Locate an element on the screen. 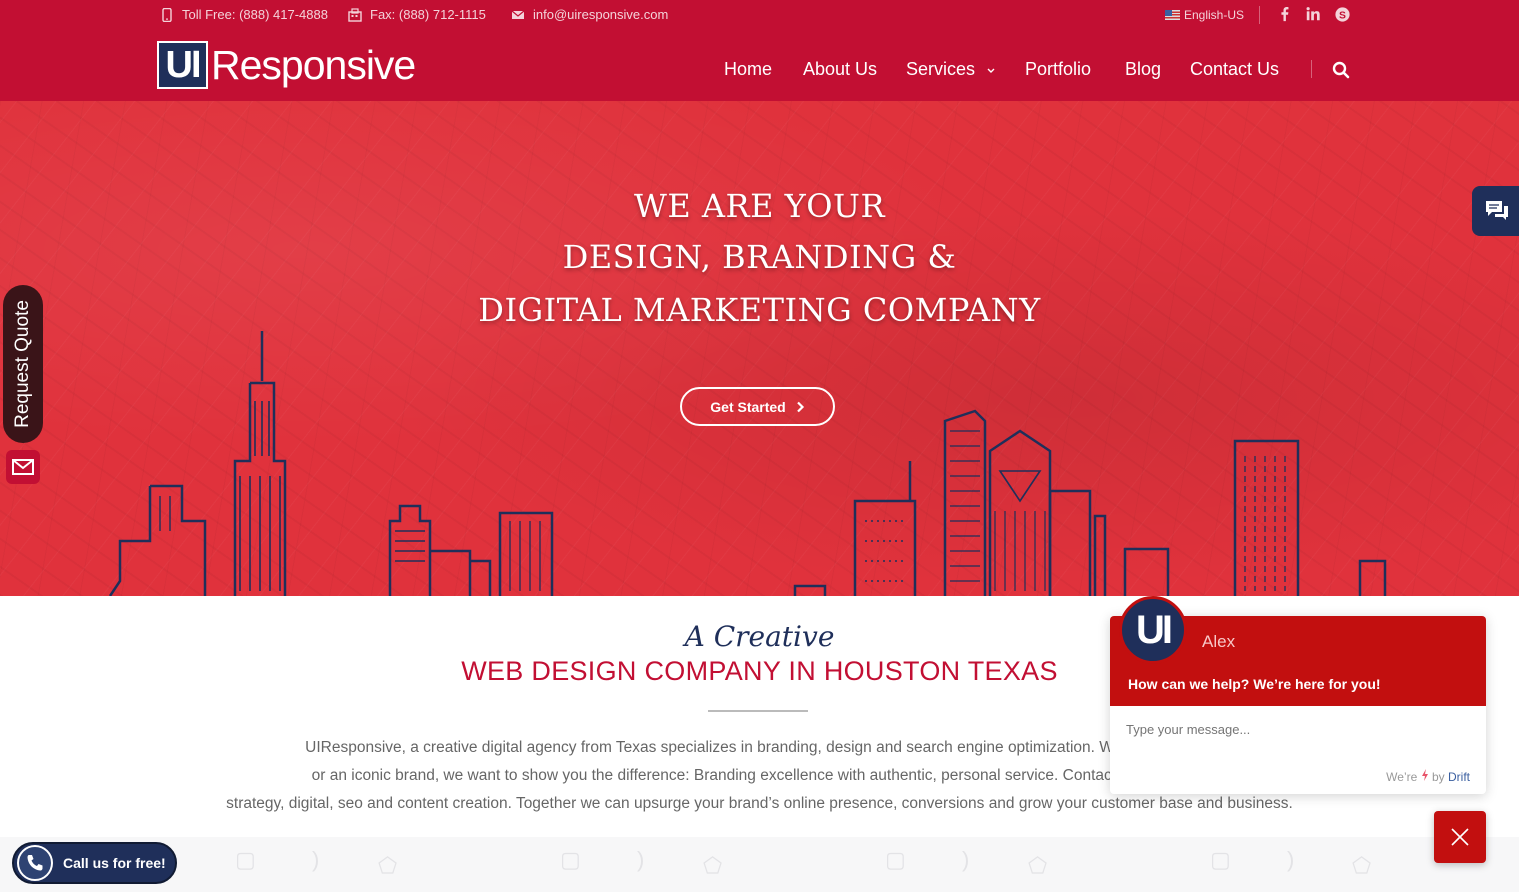 Image resolution: width=1519 pixels, height=892 pixels. chevron-right-icon is located at coordinates (800, 406).